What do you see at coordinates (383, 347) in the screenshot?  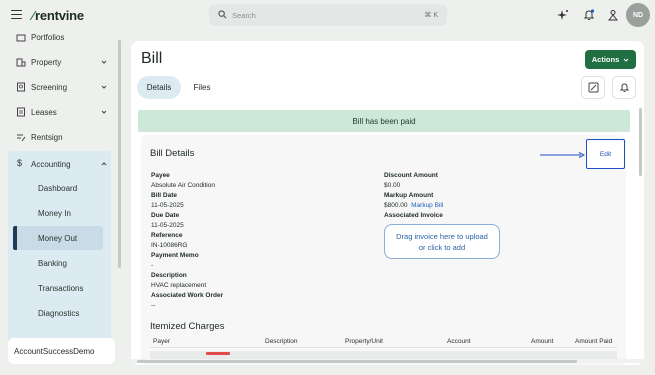 I see `table-header-divider` at bounding box center [383, 347].